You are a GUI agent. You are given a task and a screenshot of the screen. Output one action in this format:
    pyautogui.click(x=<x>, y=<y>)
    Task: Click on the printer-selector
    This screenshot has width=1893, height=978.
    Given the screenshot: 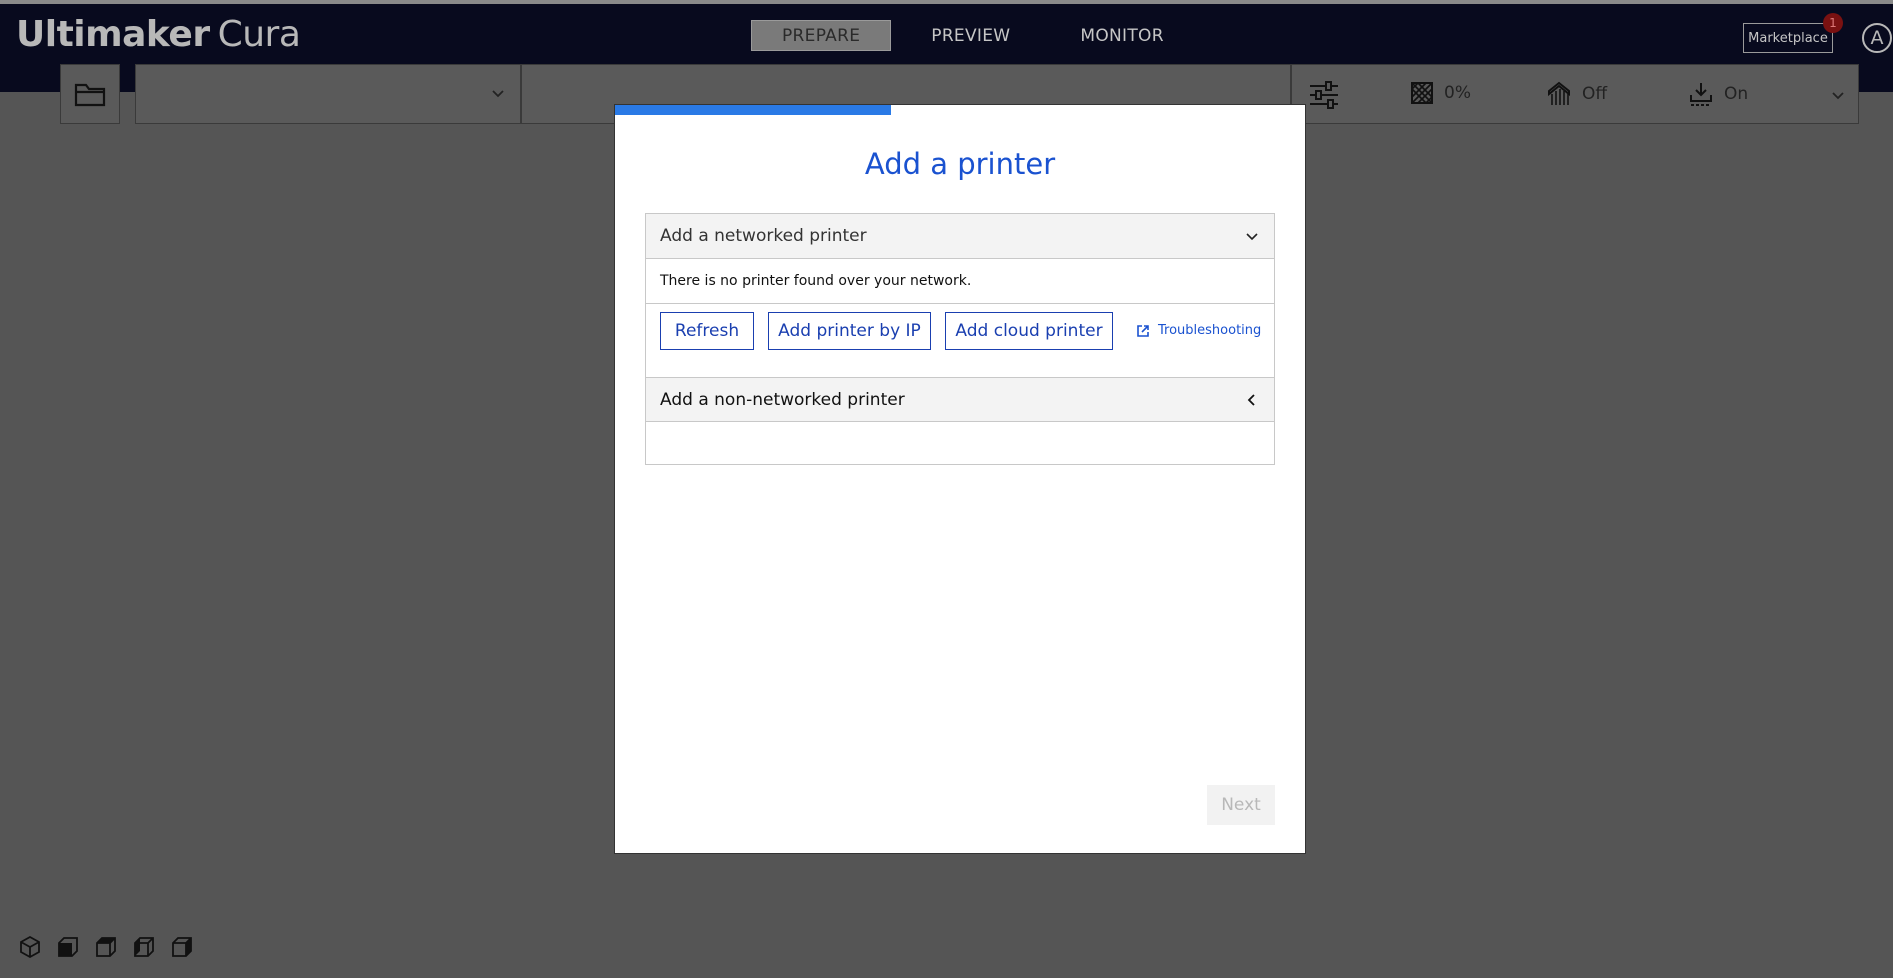 What is the action you would take?
    pyautogui.click(x=328, y=94)
    